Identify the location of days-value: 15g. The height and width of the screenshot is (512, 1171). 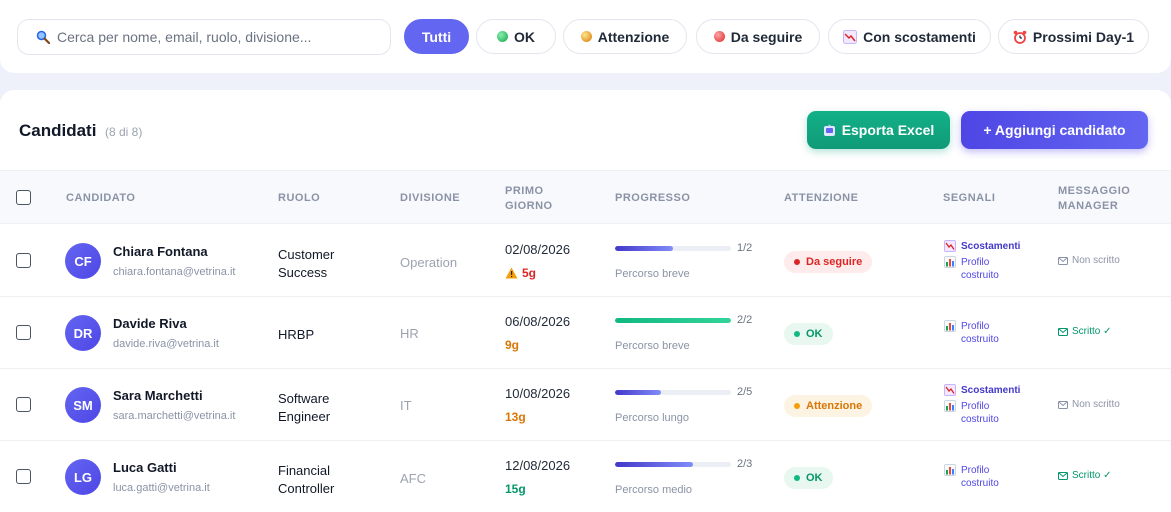
(515, 489).